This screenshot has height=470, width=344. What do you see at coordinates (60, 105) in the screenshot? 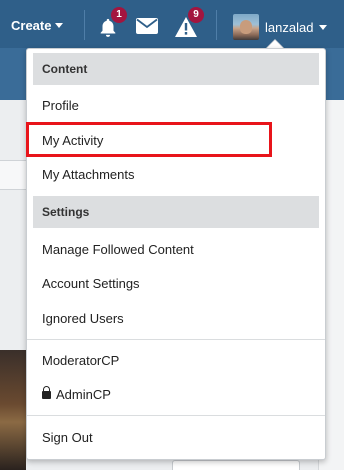
I see `menu-item-profile: Profile` at bounding box center [60, 105].